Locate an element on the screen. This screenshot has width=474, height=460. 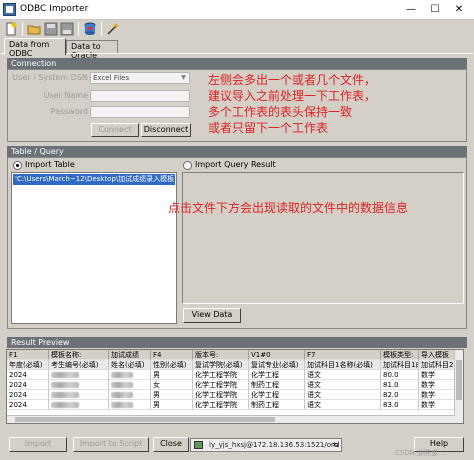
vertical-scrollbar is located at coordinates (458, 386).